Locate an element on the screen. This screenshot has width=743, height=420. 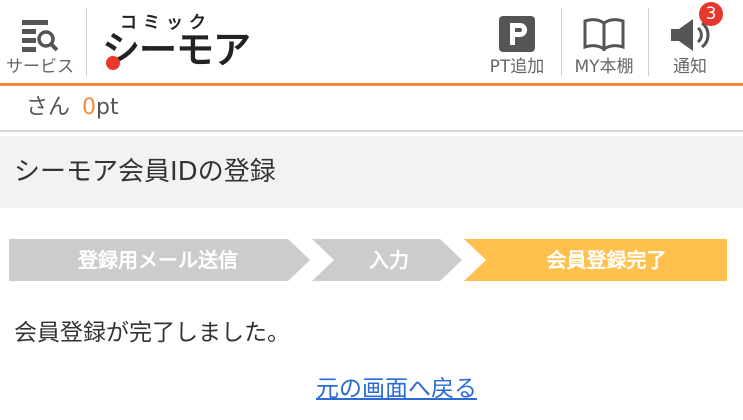
registration-steps: 登録用メール送信 入力 会員登録完了 is located at coordinates (371, 260).